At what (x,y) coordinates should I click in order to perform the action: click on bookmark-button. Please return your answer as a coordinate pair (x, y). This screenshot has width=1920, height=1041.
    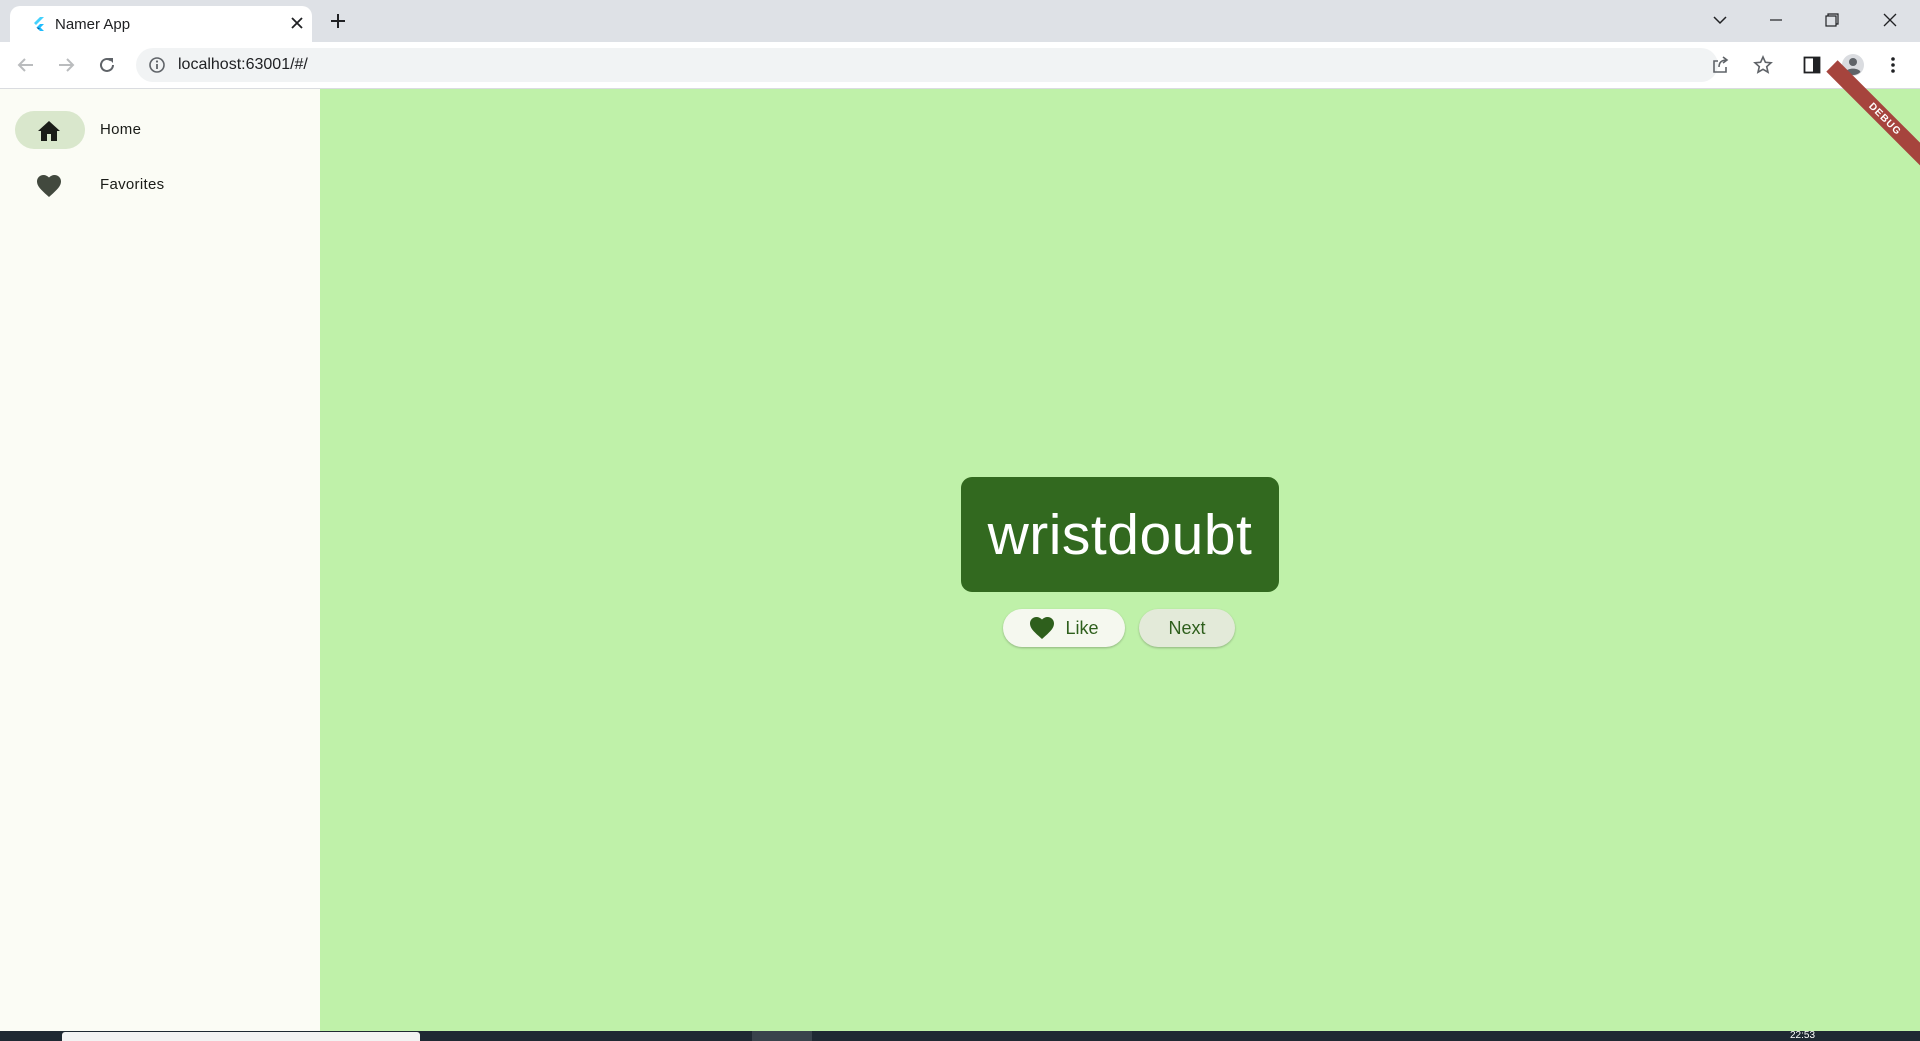
    Looking at the image, I should click on (1763, 65).